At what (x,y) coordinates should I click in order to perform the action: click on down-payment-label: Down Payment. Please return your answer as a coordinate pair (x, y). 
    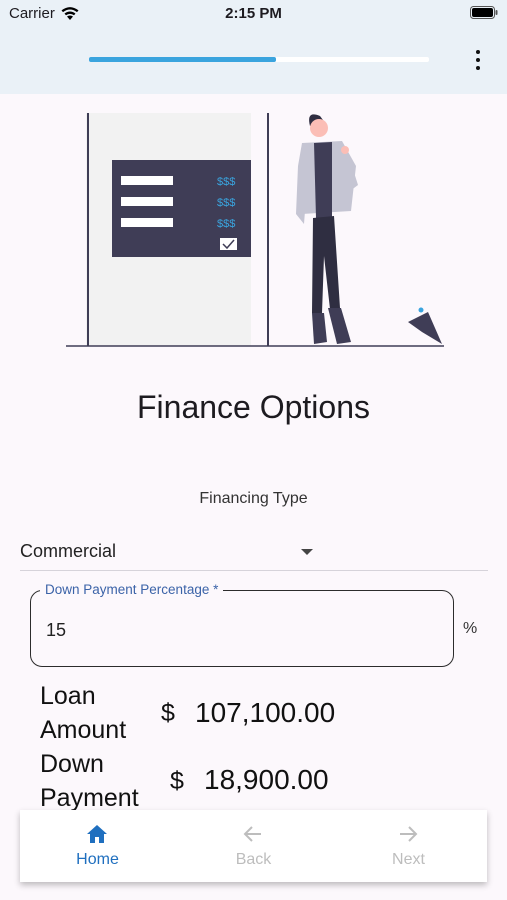
    Looking at the image, I should click on (89, 781).